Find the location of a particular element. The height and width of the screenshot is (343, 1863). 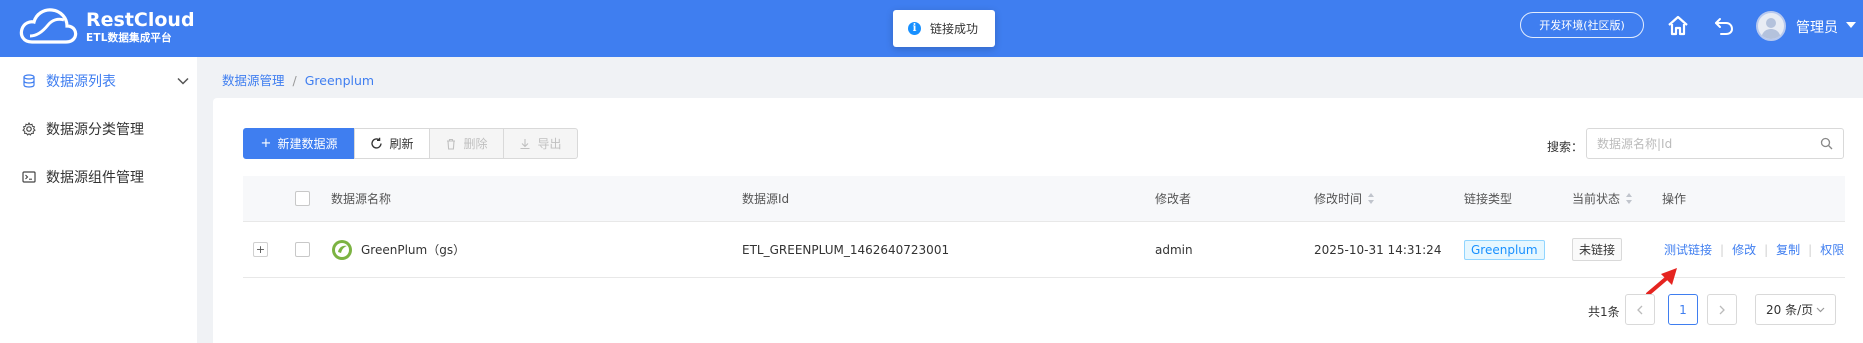

sidebar-item-component-management: 数据源组件管理 is located at coordinates (98, 177).